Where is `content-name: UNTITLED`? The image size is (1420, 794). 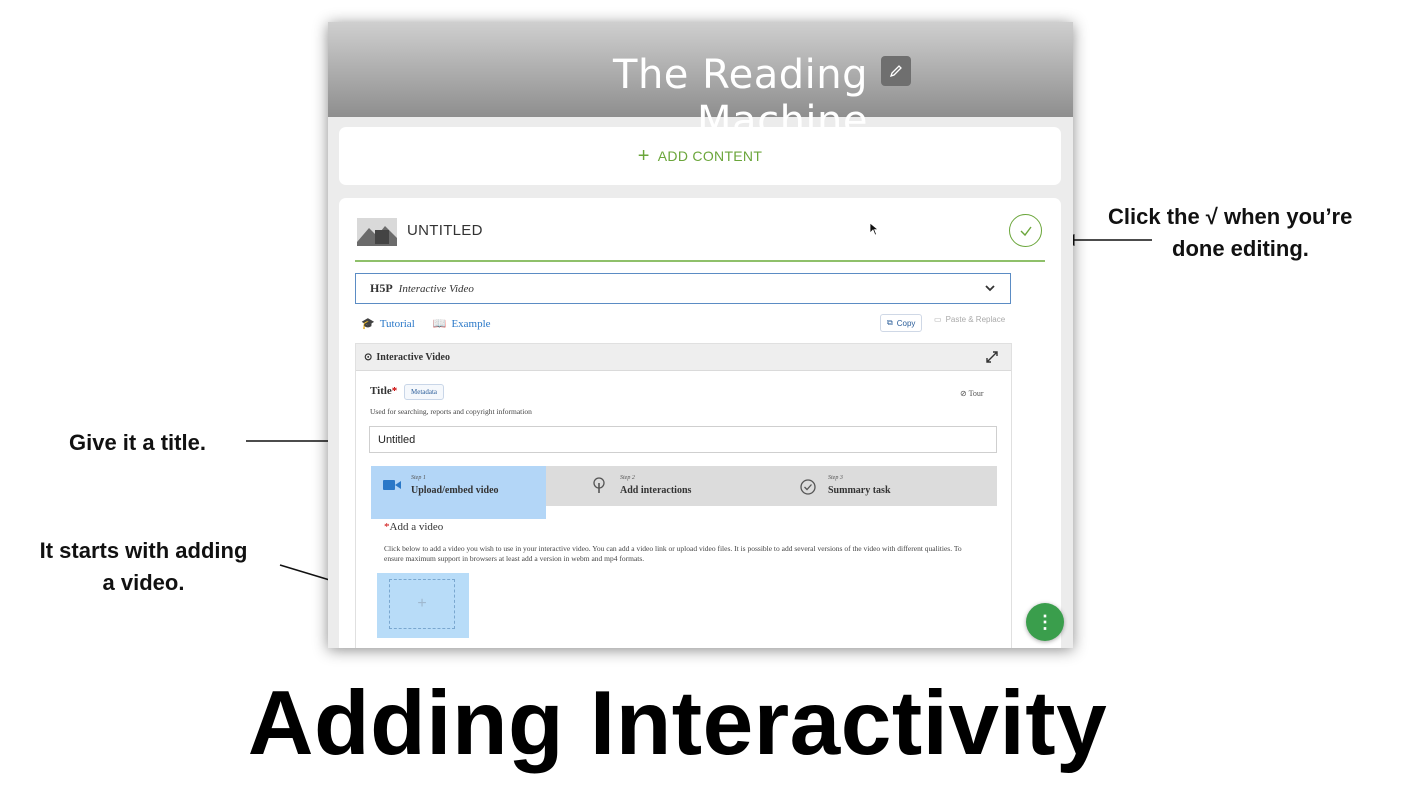
content-name: UNTITLED is located at coordinates (445, 230).